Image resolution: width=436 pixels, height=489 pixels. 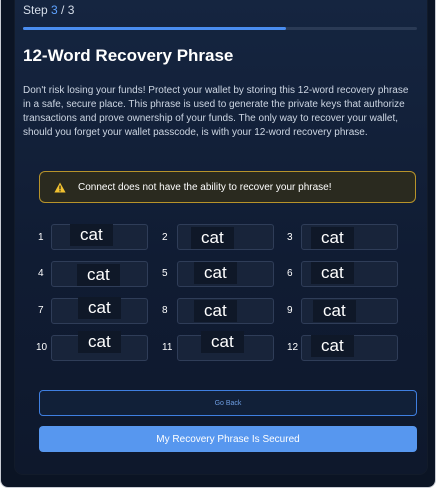 I want to click on word-number: 12, so click(x=293, y=347).